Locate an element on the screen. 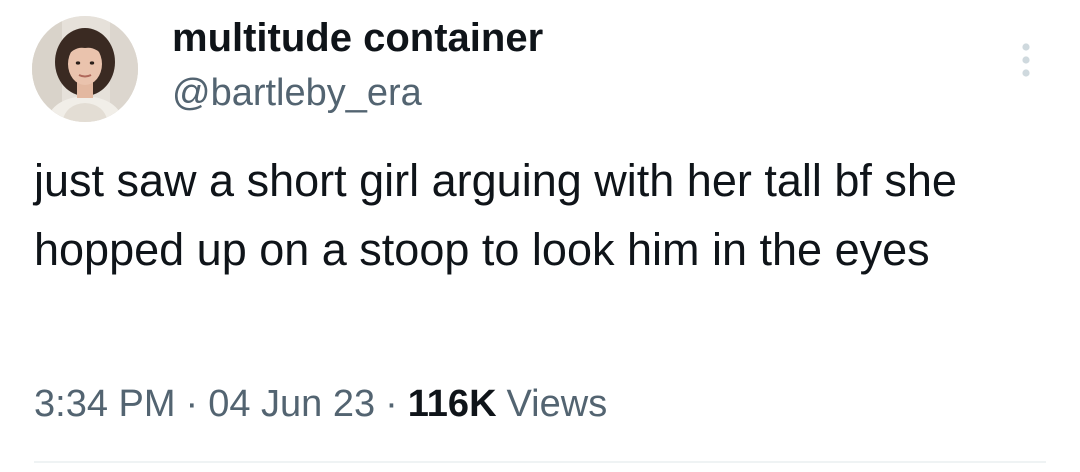 This screenshot has width=1080, height=472. author-handle: @bartleby_era is located at coordinates (297, 93).